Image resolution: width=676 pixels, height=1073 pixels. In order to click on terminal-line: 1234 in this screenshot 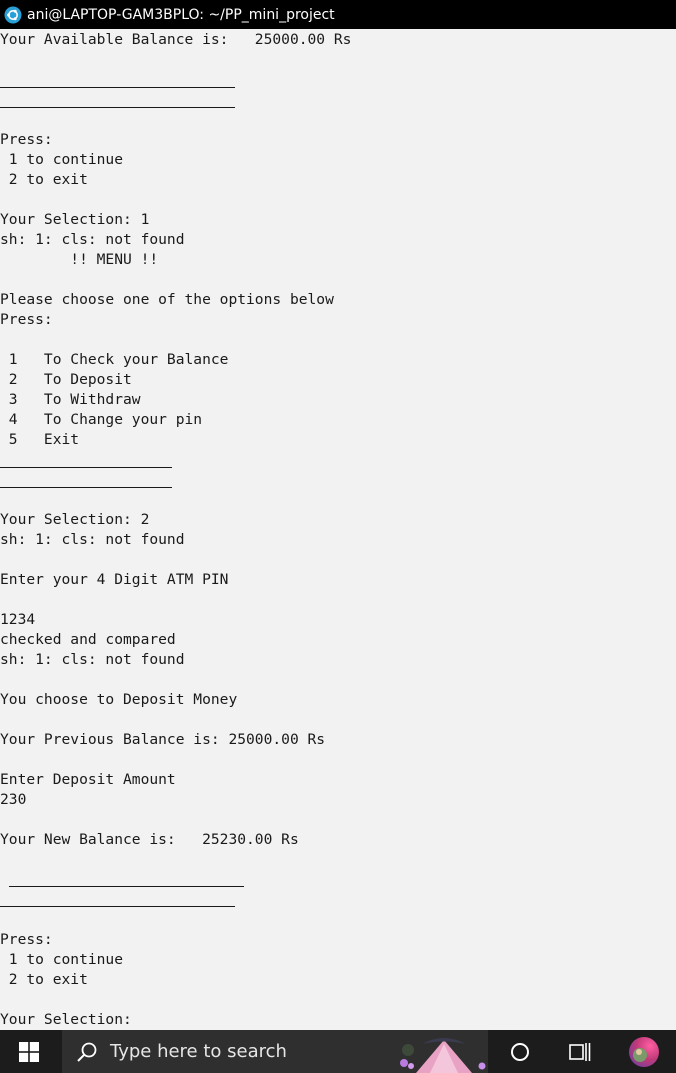, I will do `click(18, 619)`.